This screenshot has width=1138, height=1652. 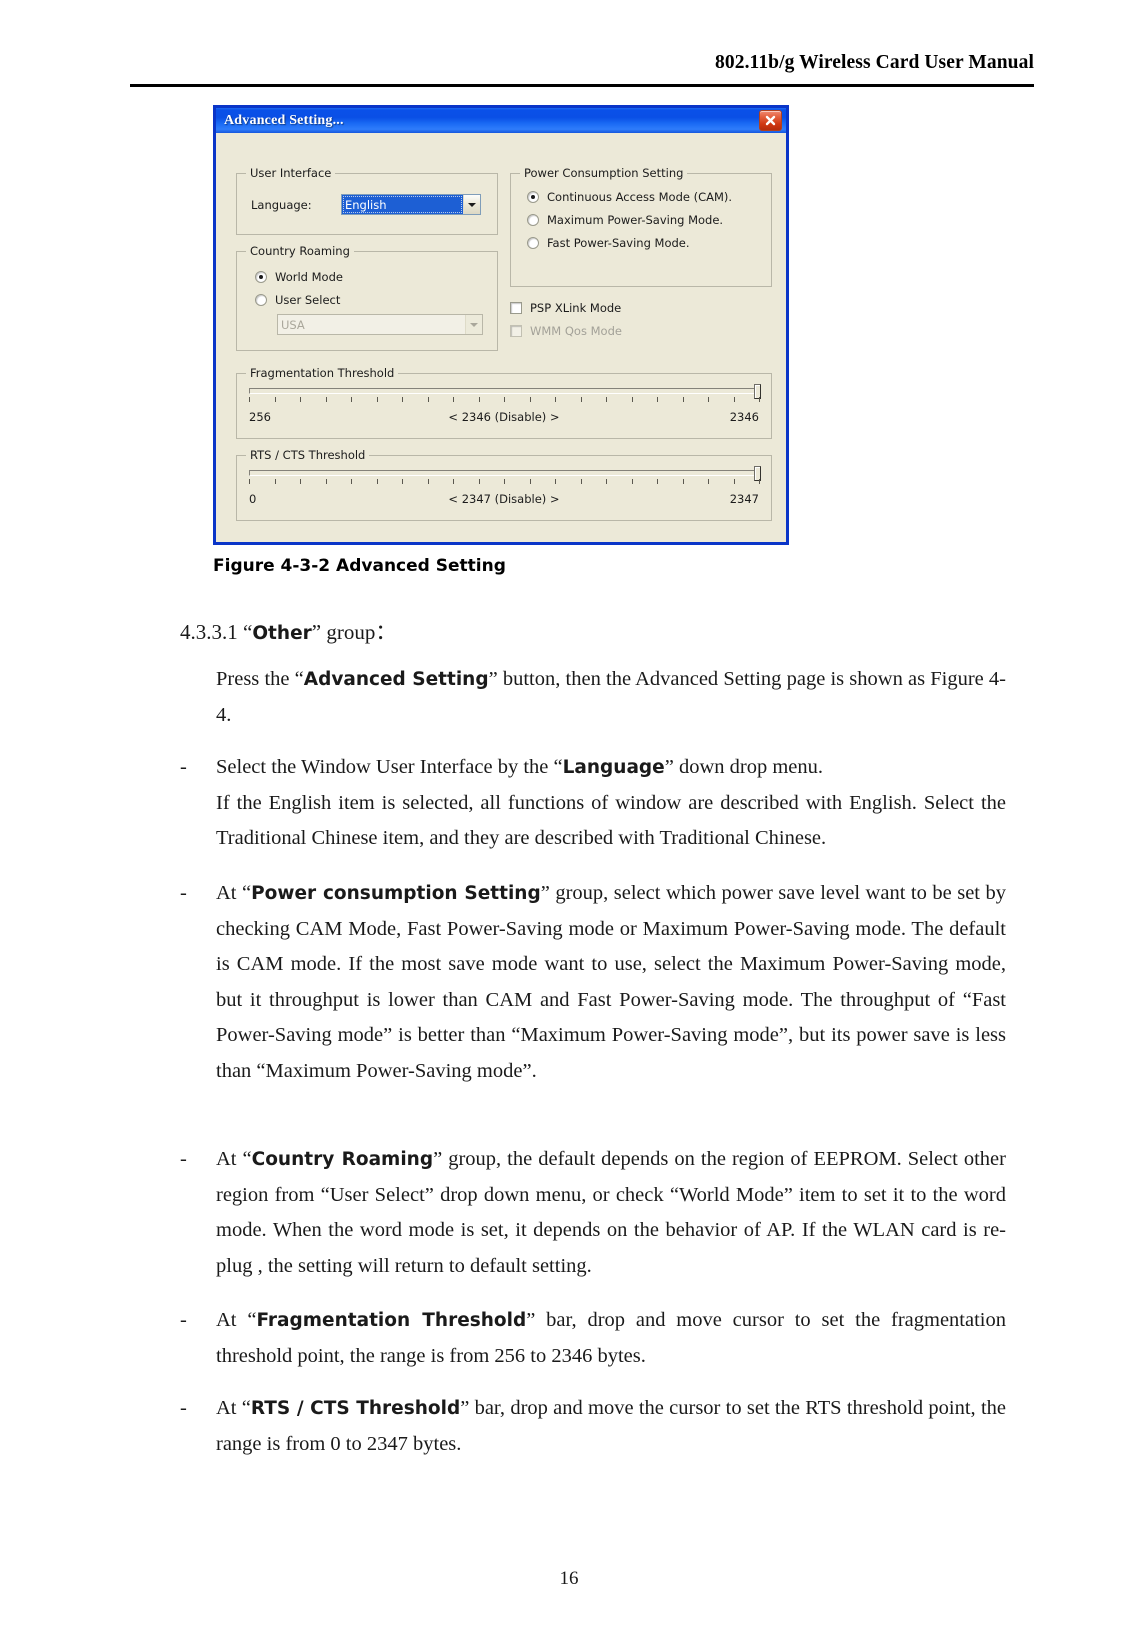 I want to click on radio-user-select: User Select, so click(x=299, y=300).